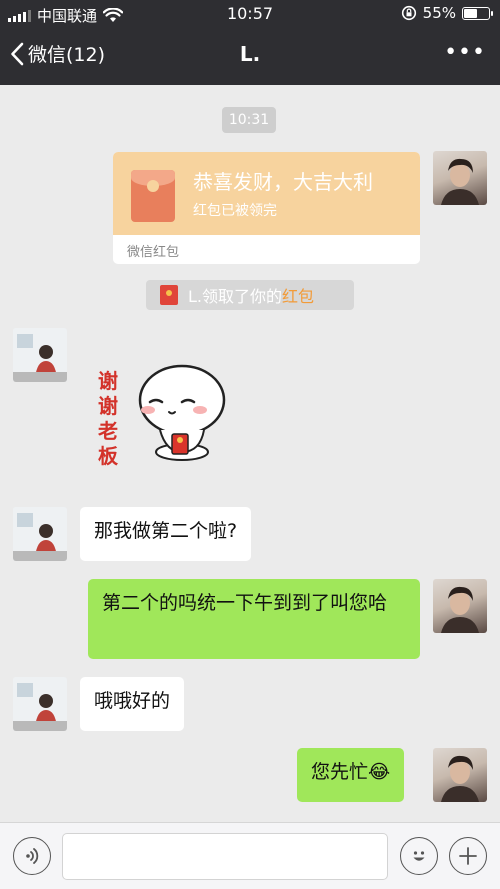 The image size is (500, 889). I want to click on battery-icon, so click(477, 13).